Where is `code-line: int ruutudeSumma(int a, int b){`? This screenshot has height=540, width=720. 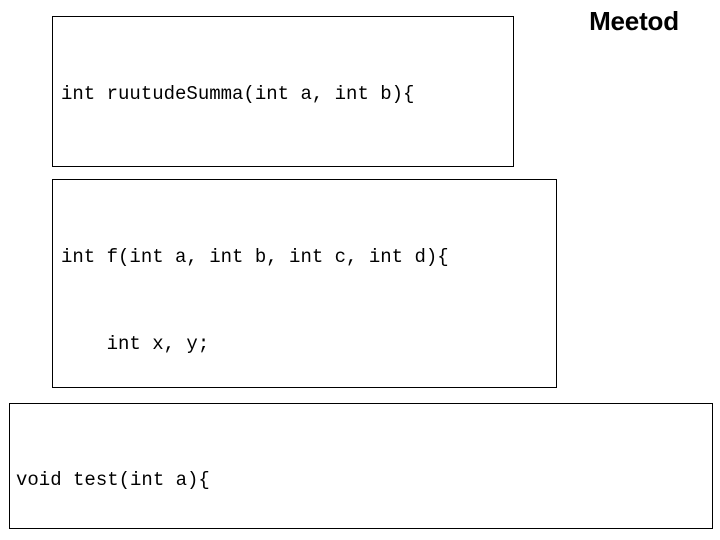 code-line: int ruutudeSumma(int a, int b){ is located at coordinates (238, 94).